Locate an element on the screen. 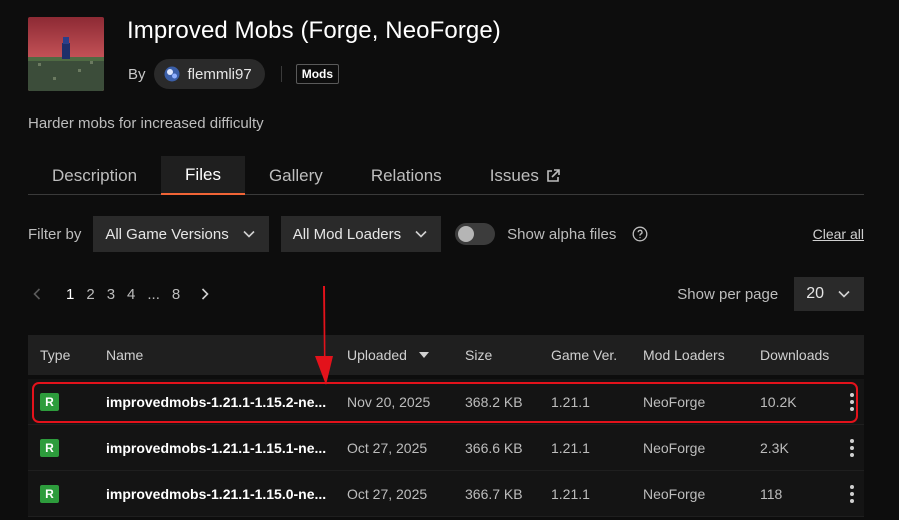 The height and width of the screenshot is (520, 899). file-downloads: 2.3K is located at coordinates (774, 447).